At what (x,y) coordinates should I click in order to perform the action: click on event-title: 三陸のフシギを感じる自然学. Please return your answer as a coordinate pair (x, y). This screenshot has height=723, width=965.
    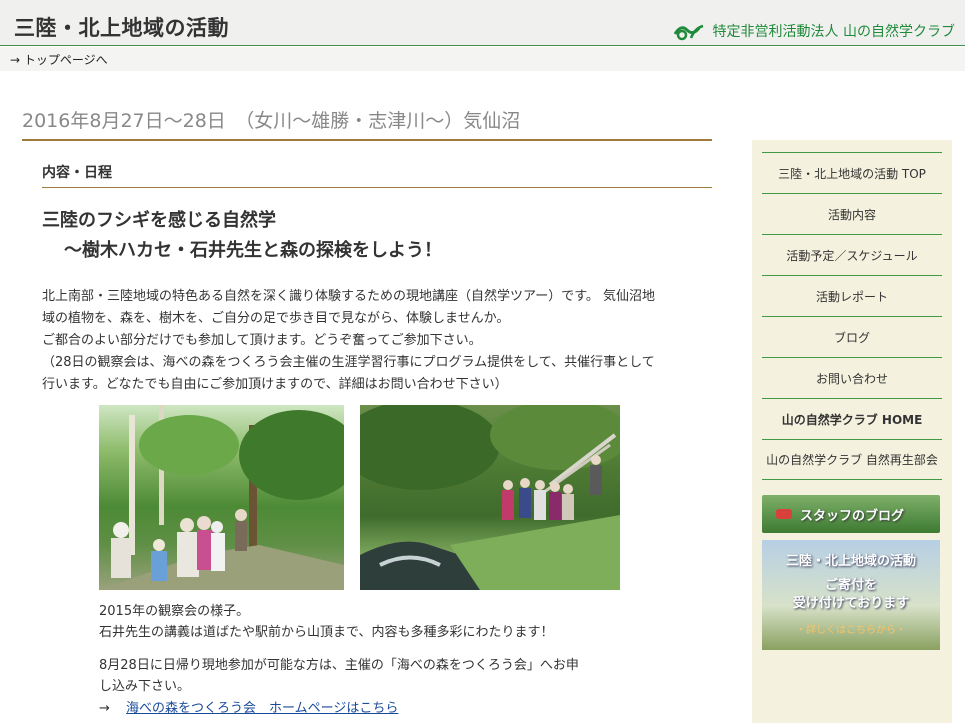
    Looking at the image, I should click on (159, 220).